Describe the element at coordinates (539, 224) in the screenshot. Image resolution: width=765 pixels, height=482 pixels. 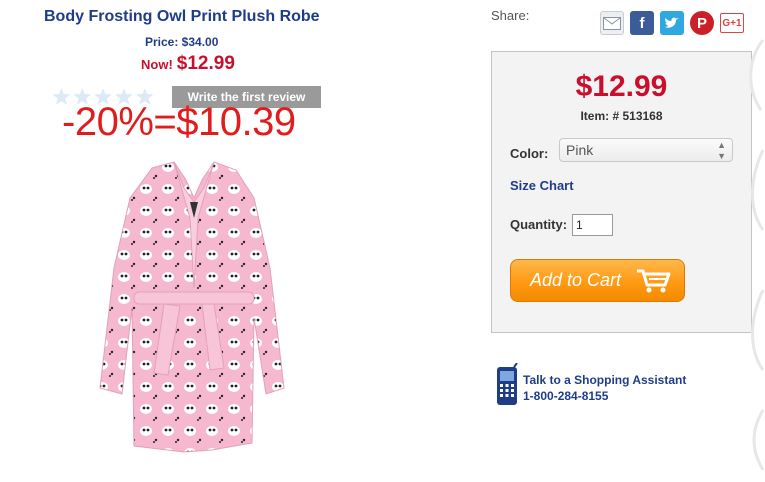
I see `quantity-label: Quantity:` at that location.